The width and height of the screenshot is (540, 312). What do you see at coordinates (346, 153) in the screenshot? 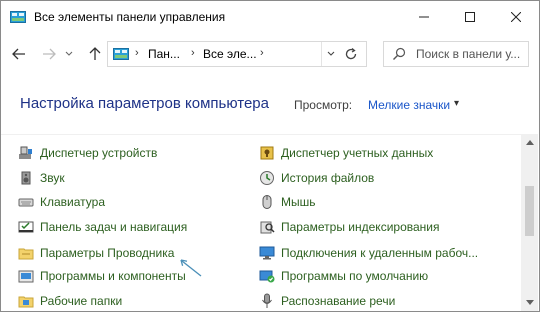
I see `item-credential-manager: Диспетчер учетных данных` at bounding box center [346, 153].